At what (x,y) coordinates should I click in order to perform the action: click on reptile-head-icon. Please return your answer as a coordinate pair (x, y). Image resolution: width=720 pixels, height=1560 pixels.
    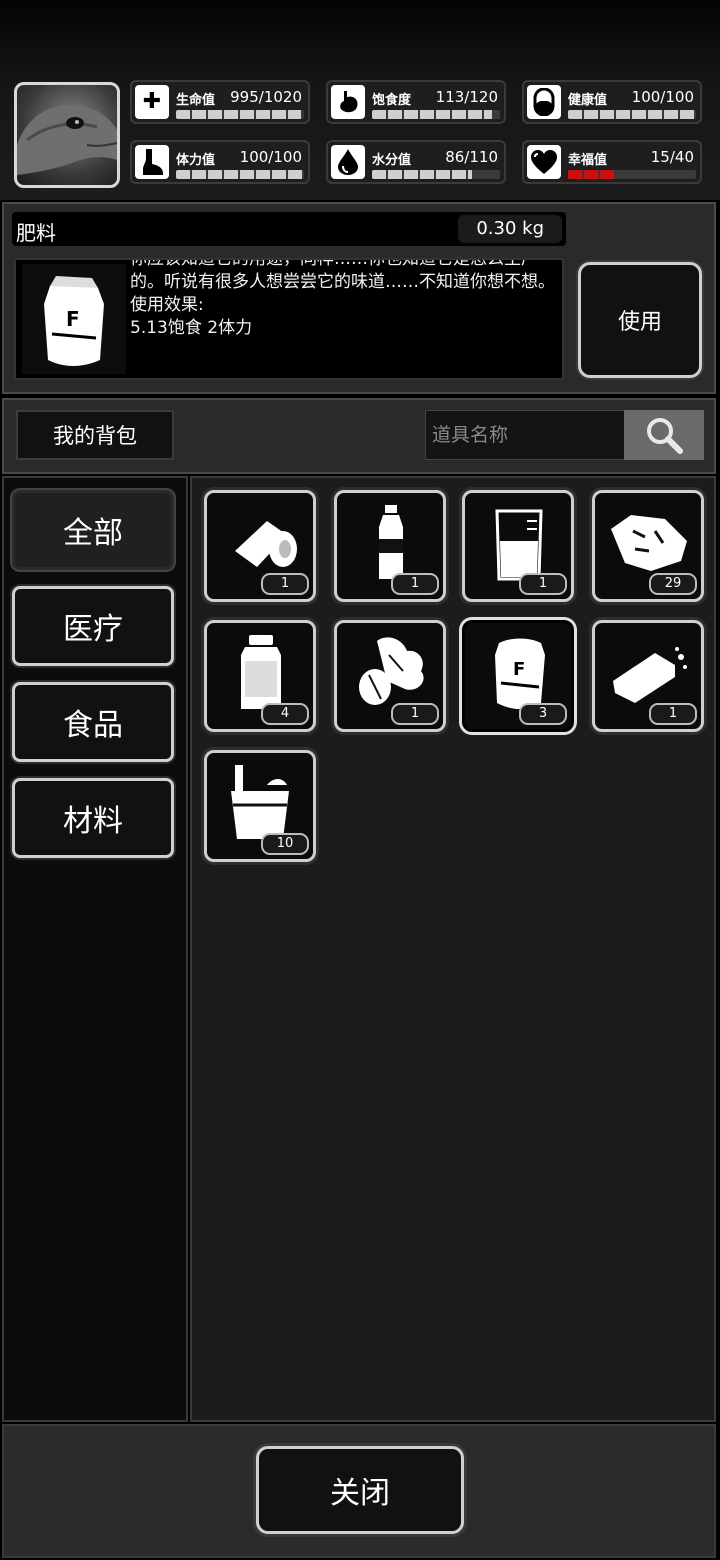
    Looking at the image, I should click on (67, 139).